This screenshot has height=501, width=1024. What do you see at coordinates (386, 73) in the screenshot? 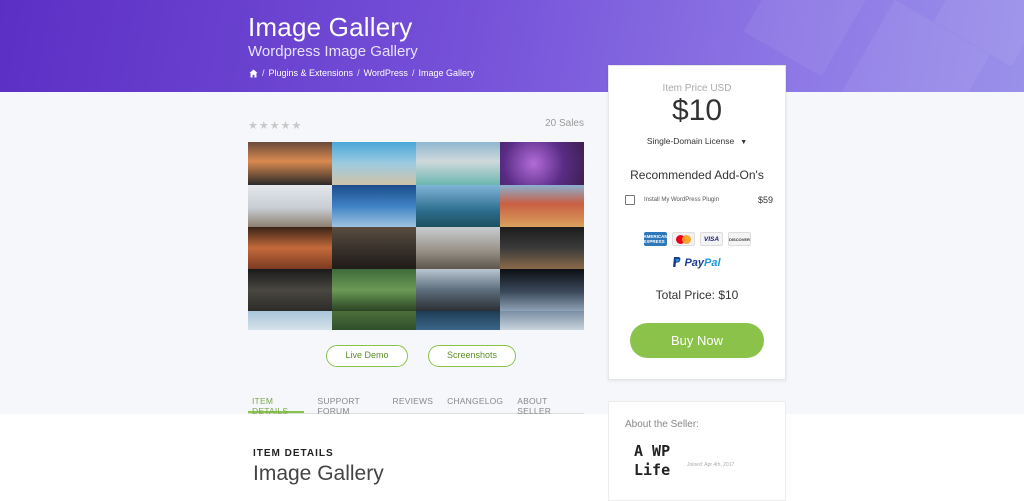
I see `breadcrumb-link-wordpress: WordPress` at bounding box center [386, 73].